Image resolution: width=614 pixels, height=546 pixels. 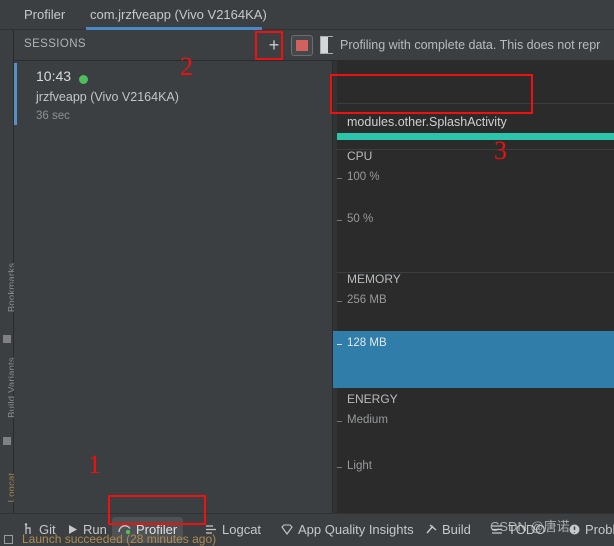 I want to click on session-duration: 36 sec, so click(x=53, y=116).